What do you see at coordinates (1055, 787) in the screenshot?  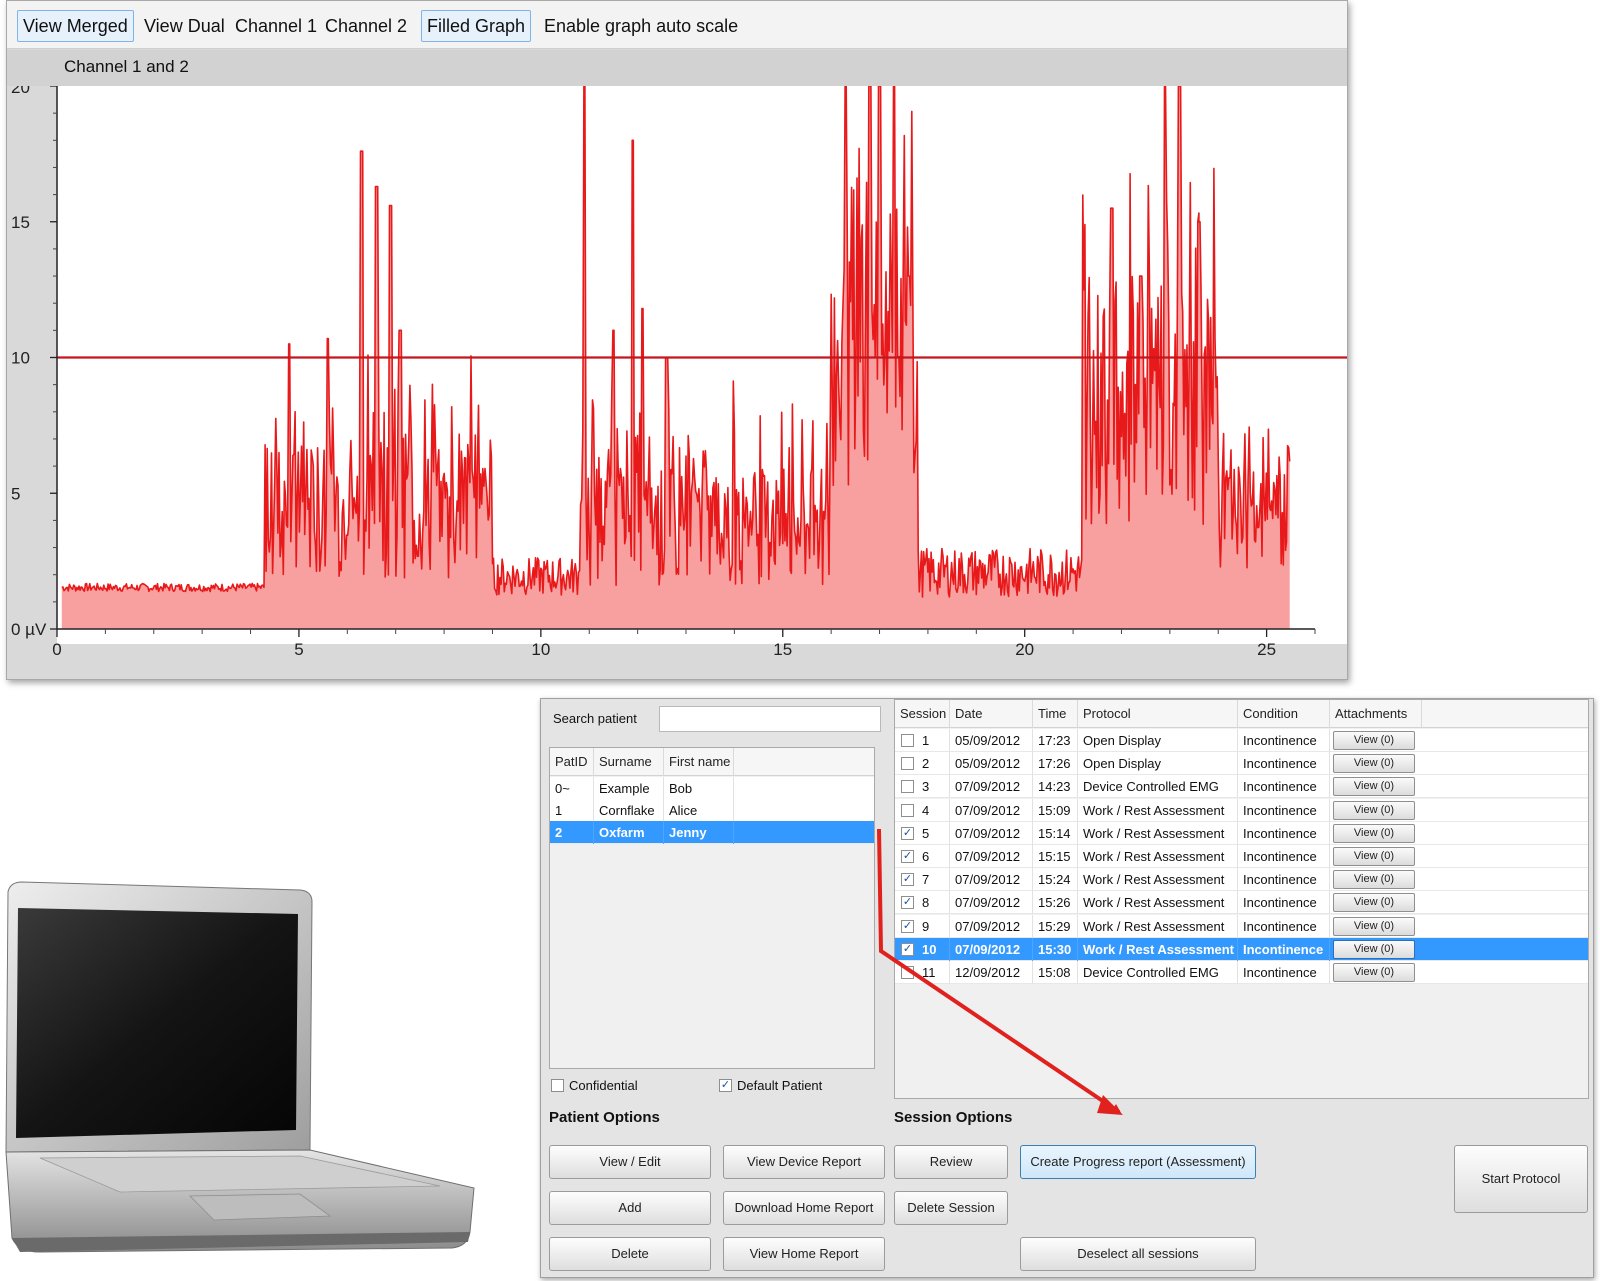 I see `session-cell-time: 14:23` at bounding box center [1055, 787].